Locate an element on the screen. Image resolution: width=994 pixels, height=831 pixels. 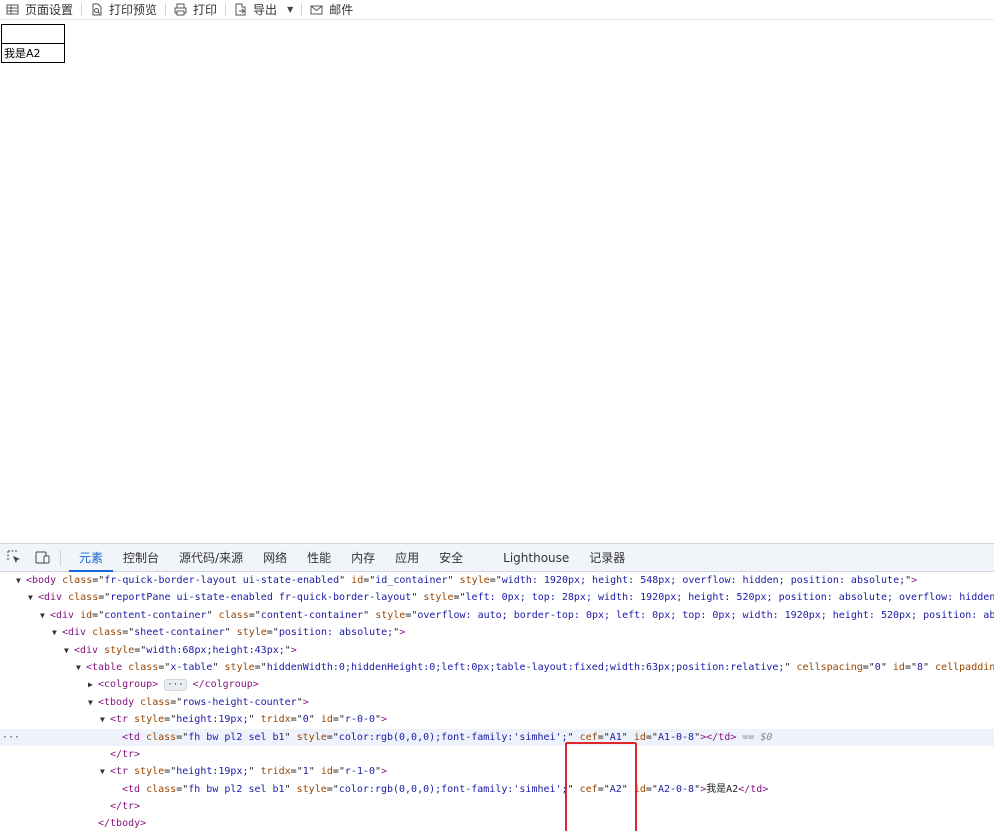
export-icon is located at coordinates (240, 9).